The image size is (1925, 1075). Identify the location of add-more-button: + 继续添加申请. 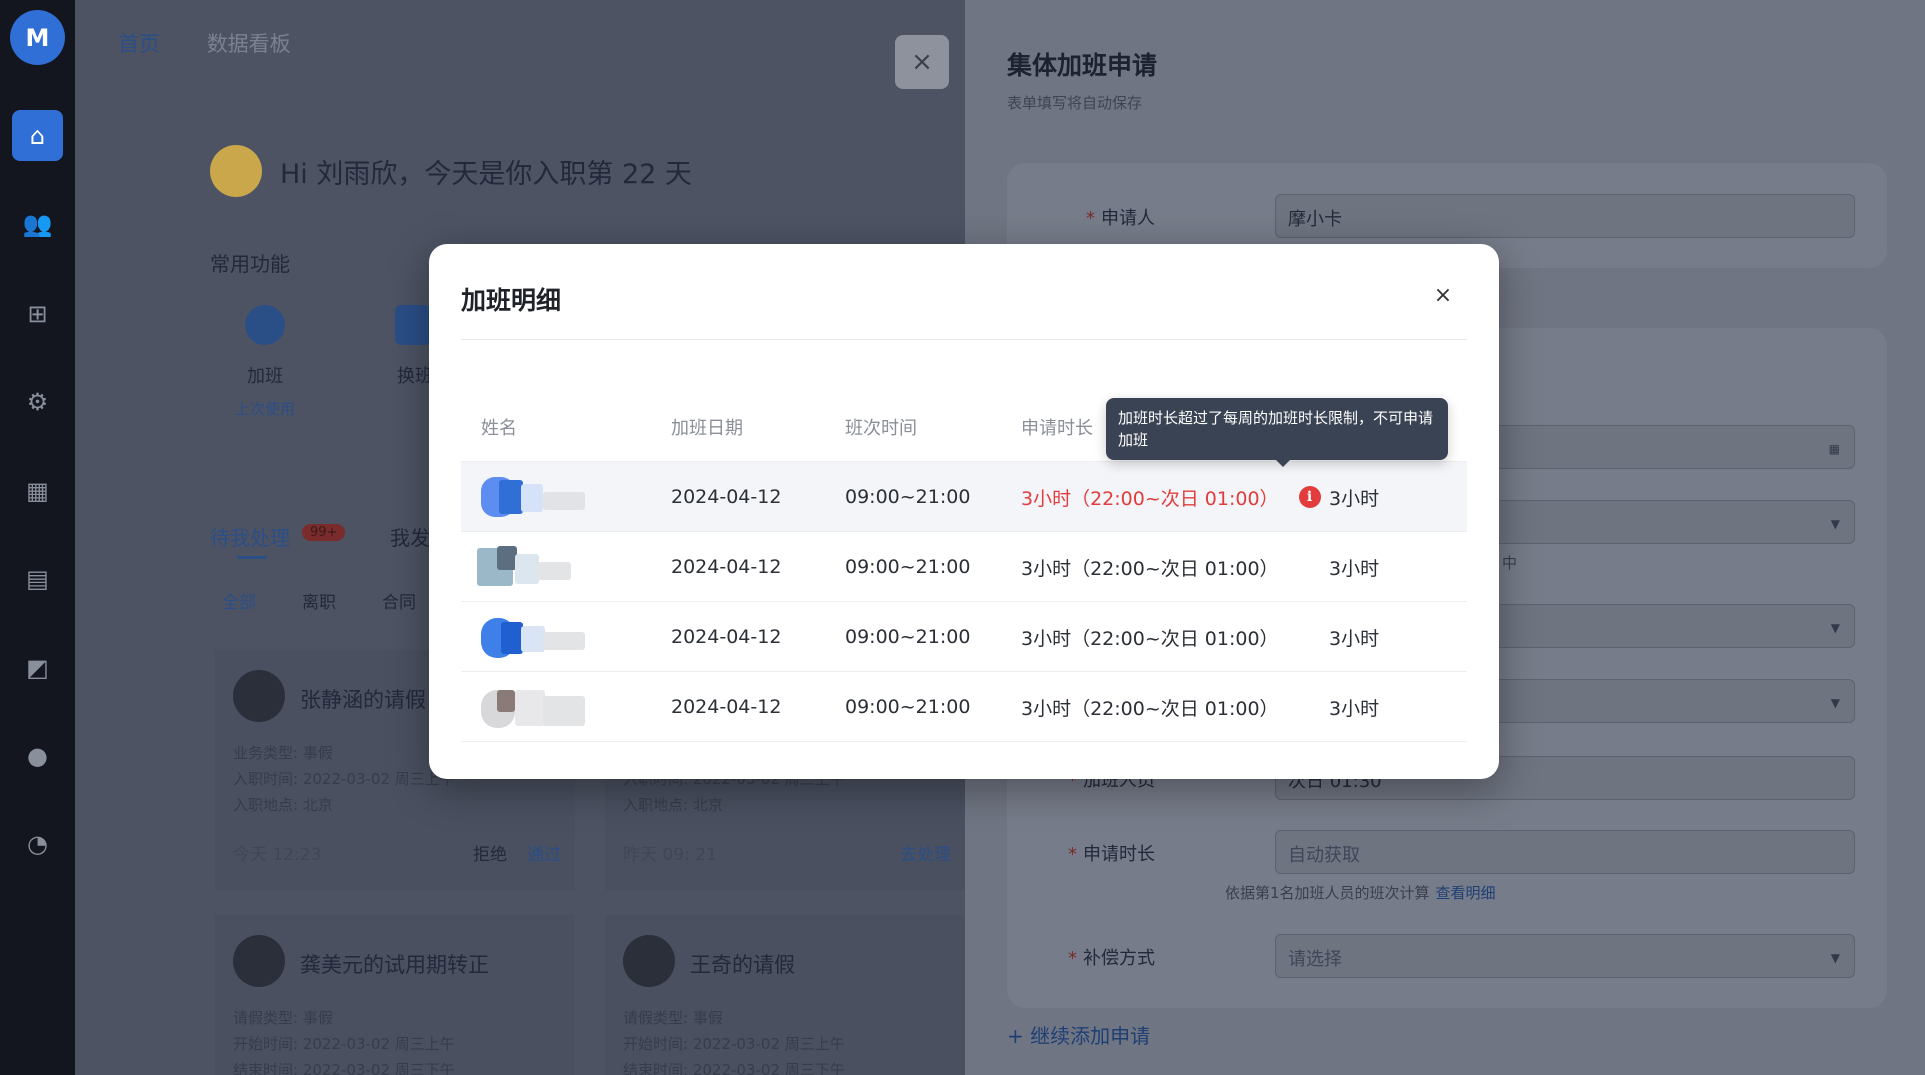
(1078, 1034).